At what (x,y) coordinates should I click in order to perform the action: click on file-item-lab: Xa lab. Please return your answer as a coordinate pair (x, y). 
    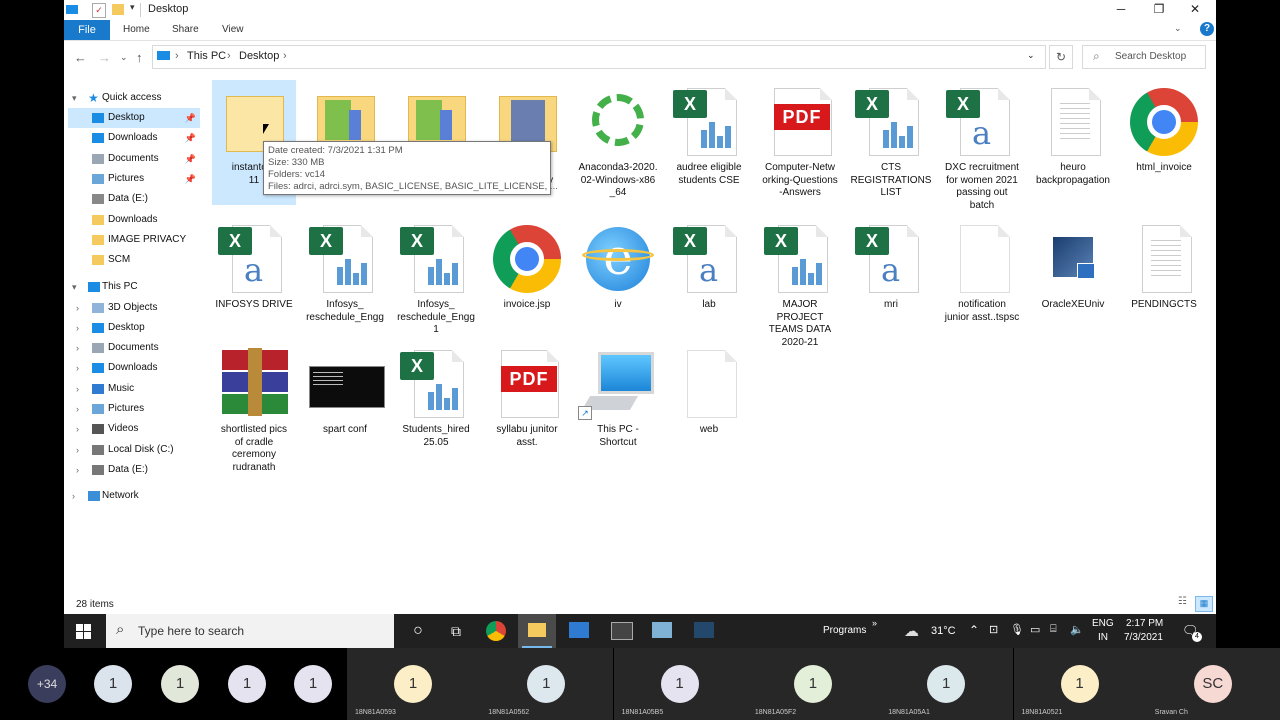
    Looking at the image, I should click on (709, 279).